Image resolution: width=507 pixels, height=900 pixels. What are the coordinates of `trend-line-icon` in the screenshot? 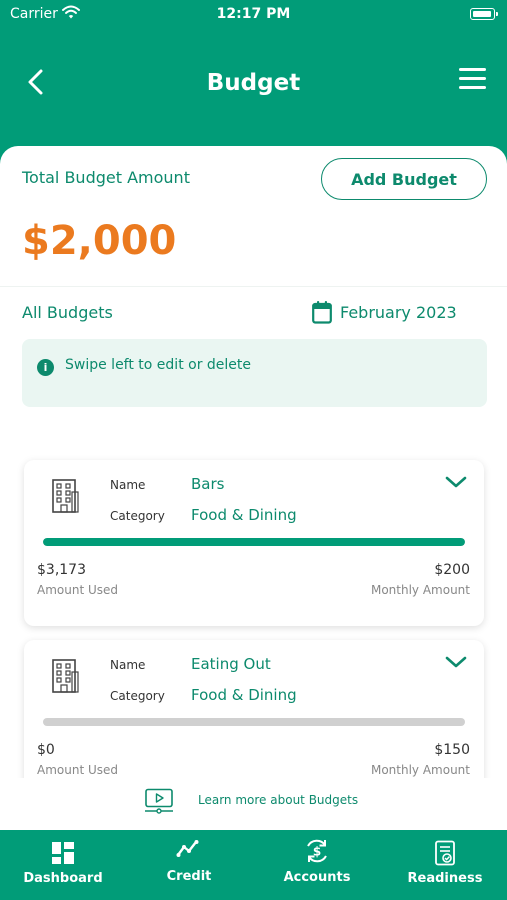 It's located at (187, 848).